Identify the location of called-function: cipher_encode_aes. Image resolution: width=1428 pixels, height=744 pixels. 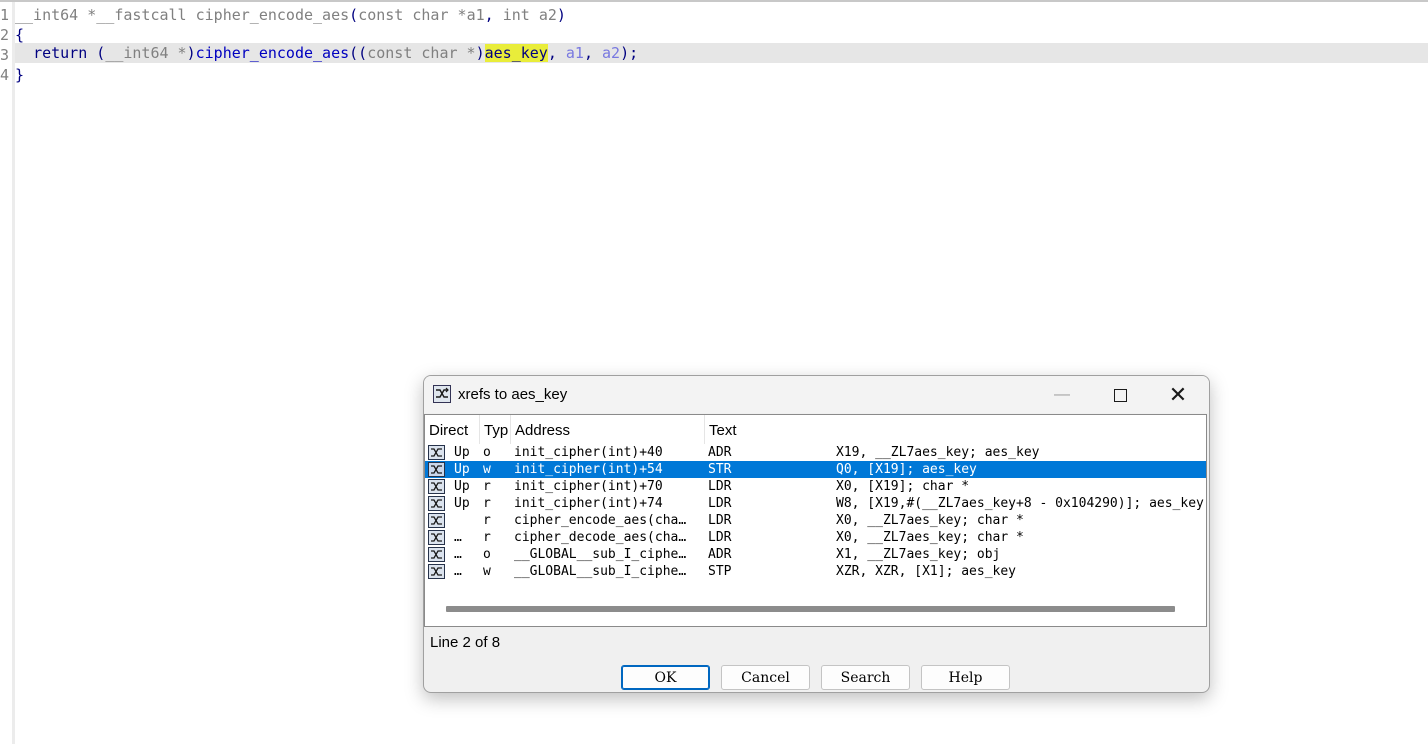
(273, 53).